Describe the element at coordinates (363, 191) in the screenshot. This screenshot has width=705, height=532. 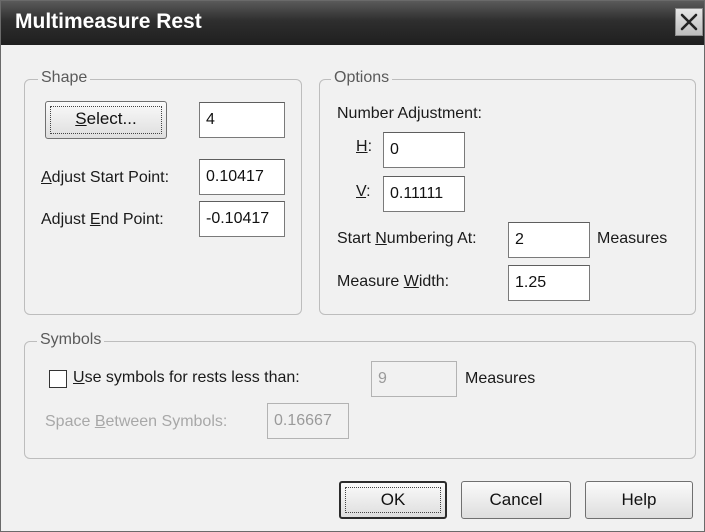
I see `v-label: V:` at that location.